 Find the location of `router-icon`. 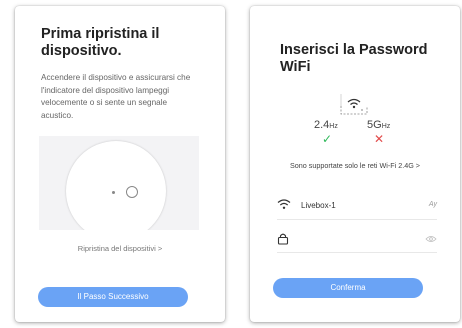

router-icon is located at coordinates (354, 104).